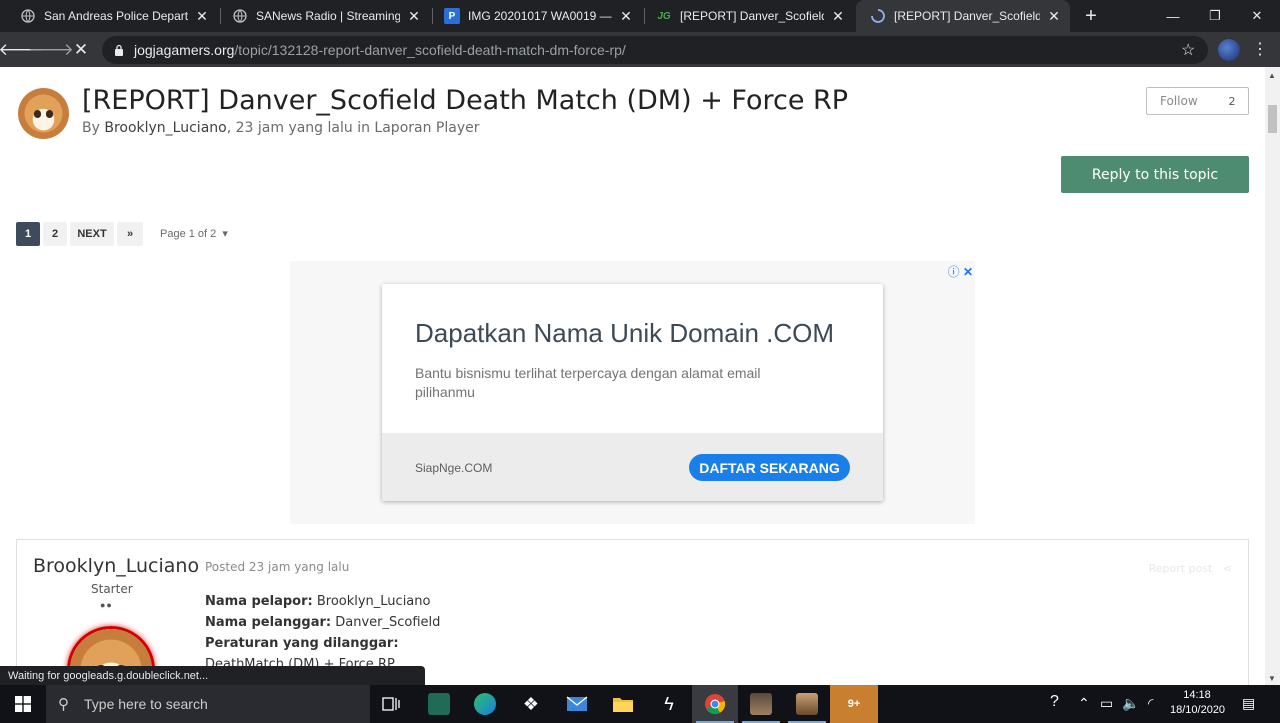 This screenshot has width=1280, height=723. Describe the element at coordinates (452, 16) in the screenshot. I see `postimage-icon: P` at that location.